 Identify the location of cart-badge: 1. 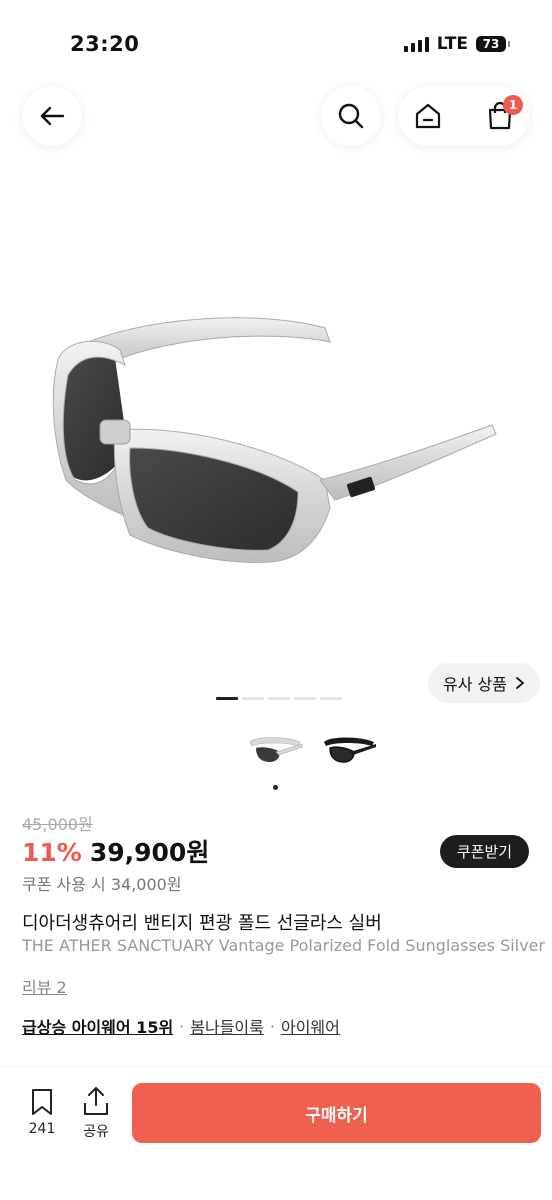
(513, 105).